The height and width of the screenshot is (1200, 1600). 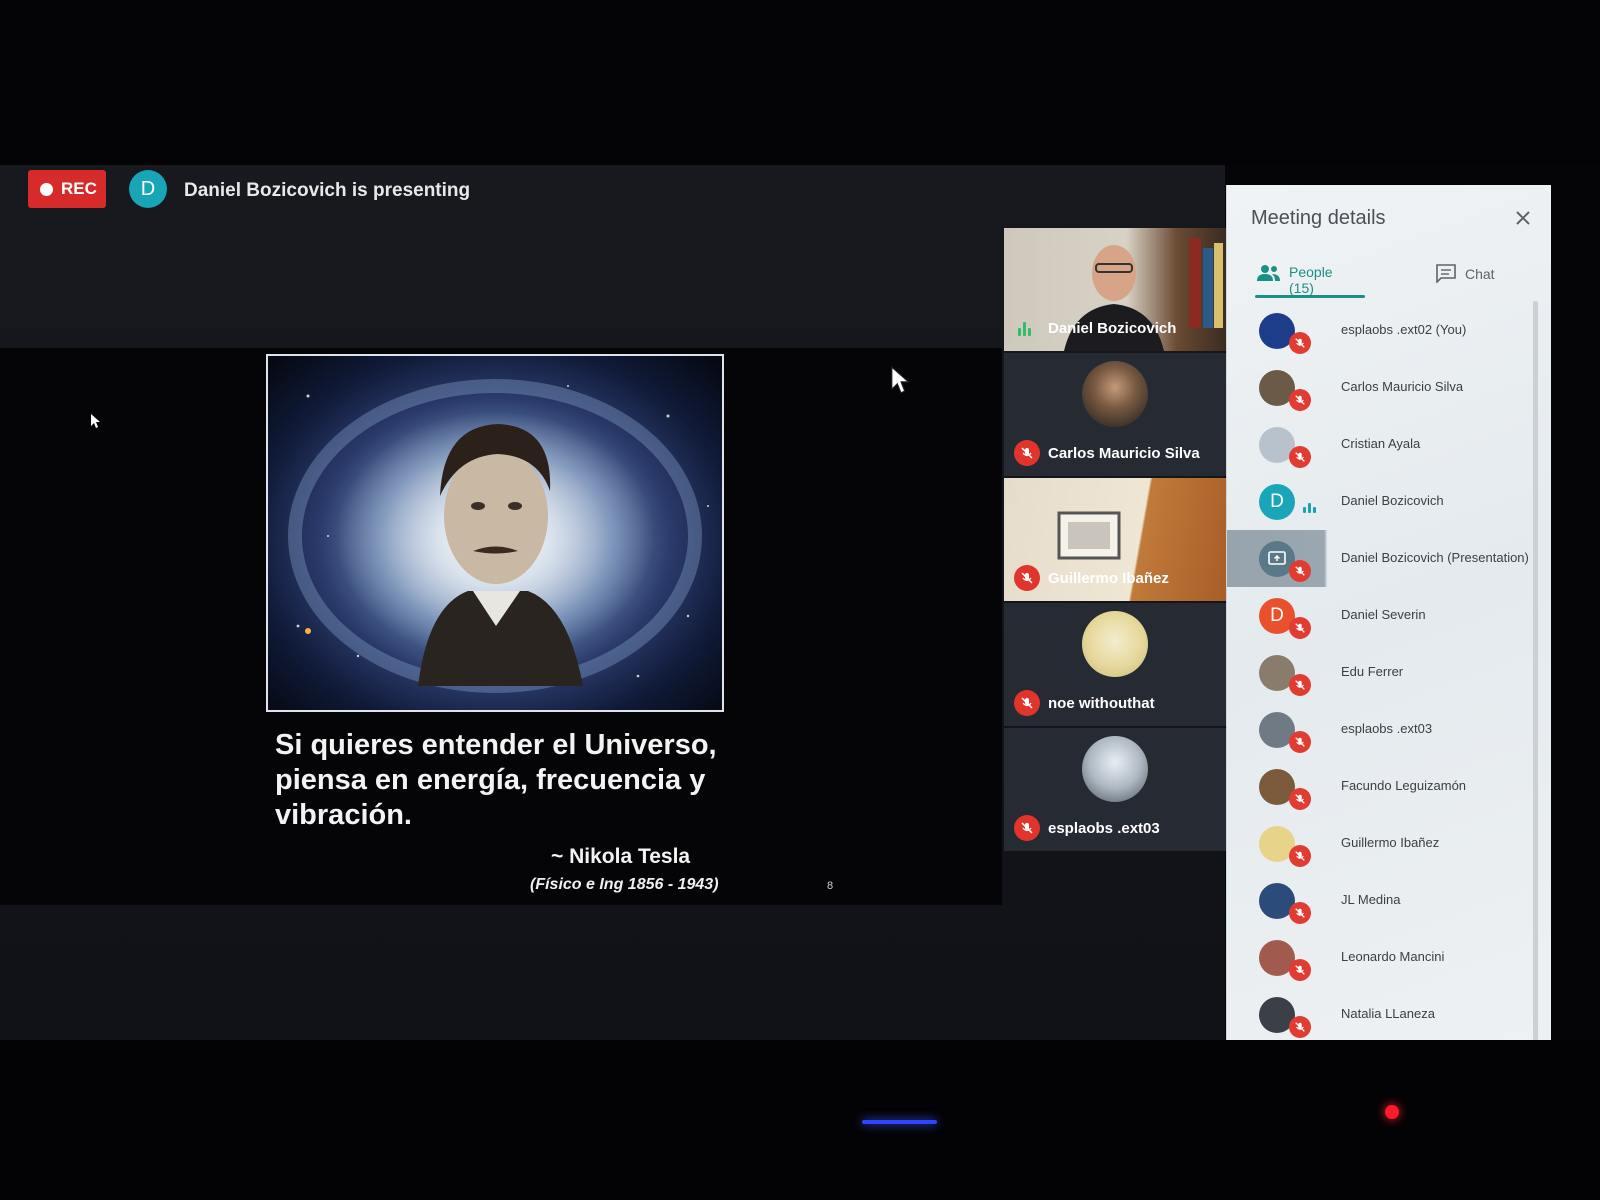 What do you see at coordinates (1104, 828) in the screenshot?
I see `tile-participant-name: esplaobs .ext03` at bounding box center [1104, 828].